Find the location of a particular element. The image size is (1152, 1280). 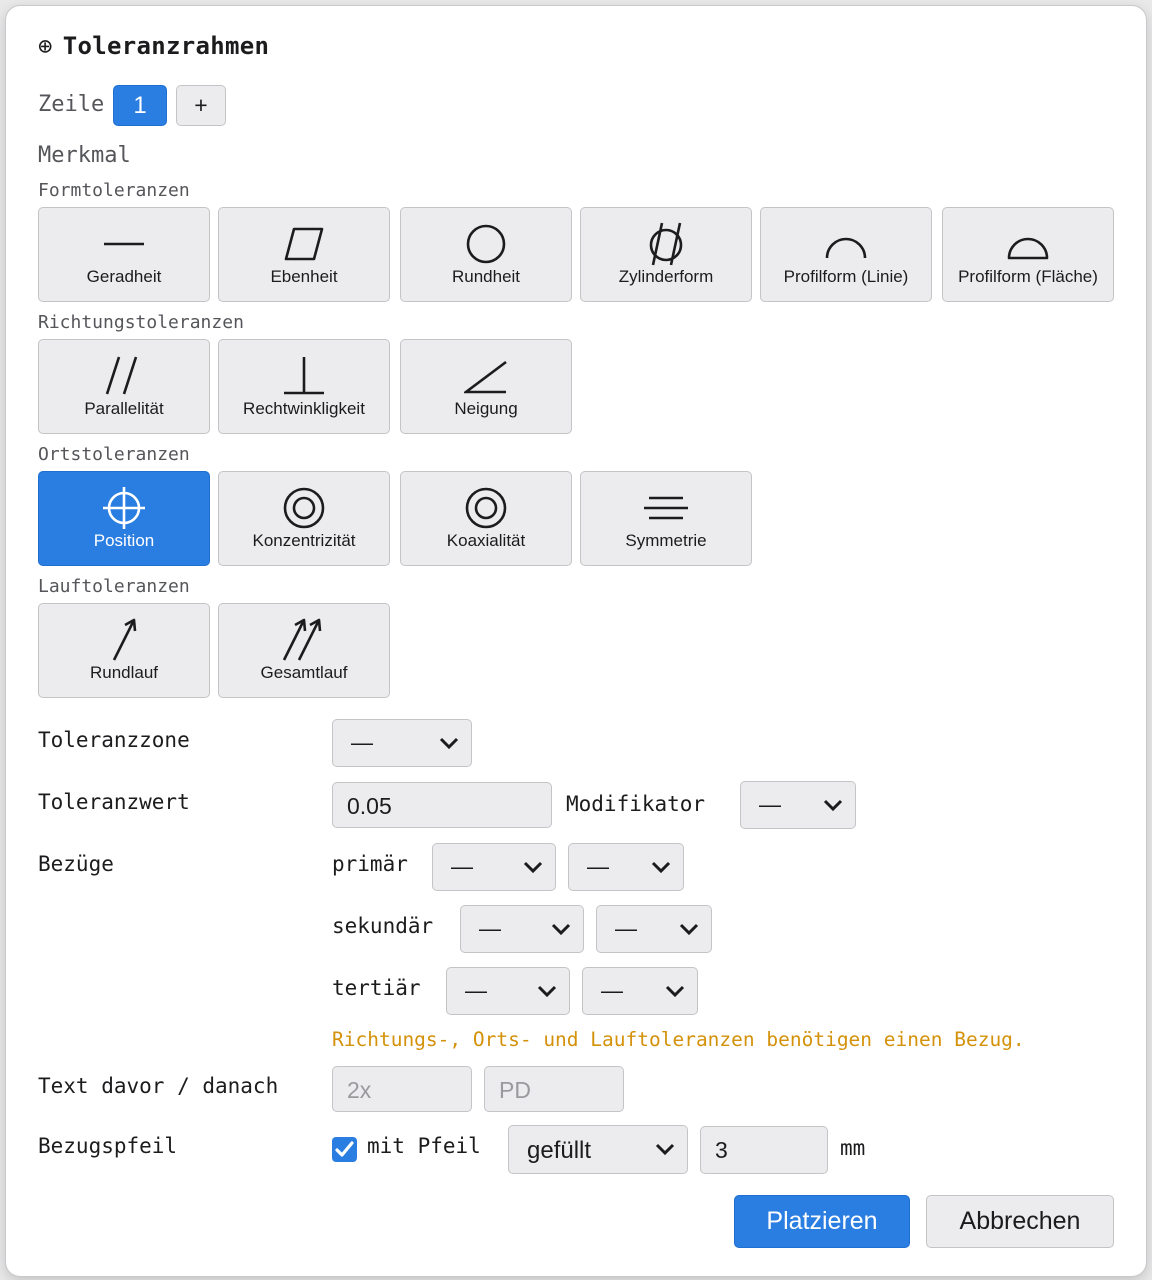

tertiaer-datum-select: — is located at coordinates (508, 991).